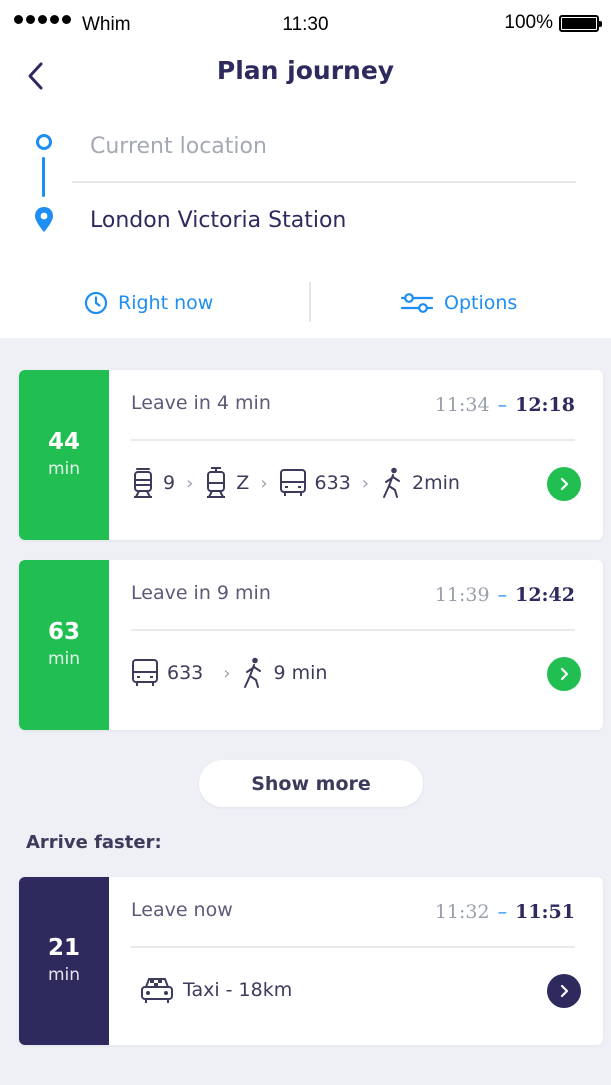 This screenshot has width=611, height=1085. I want to click on arrival-time: 11:51, so click(545, 912).